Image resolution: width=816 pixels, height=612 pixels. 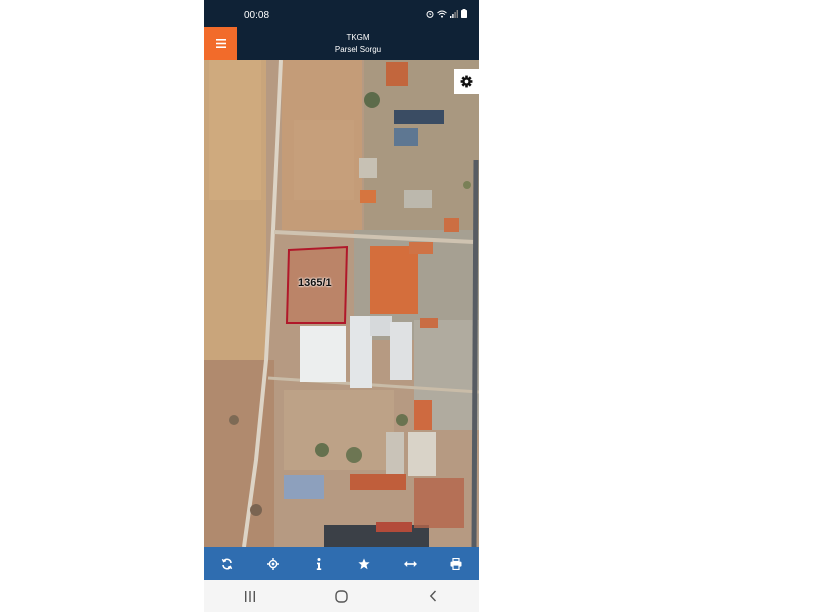 I want to click on home-icon, so click(x=341, y=596).